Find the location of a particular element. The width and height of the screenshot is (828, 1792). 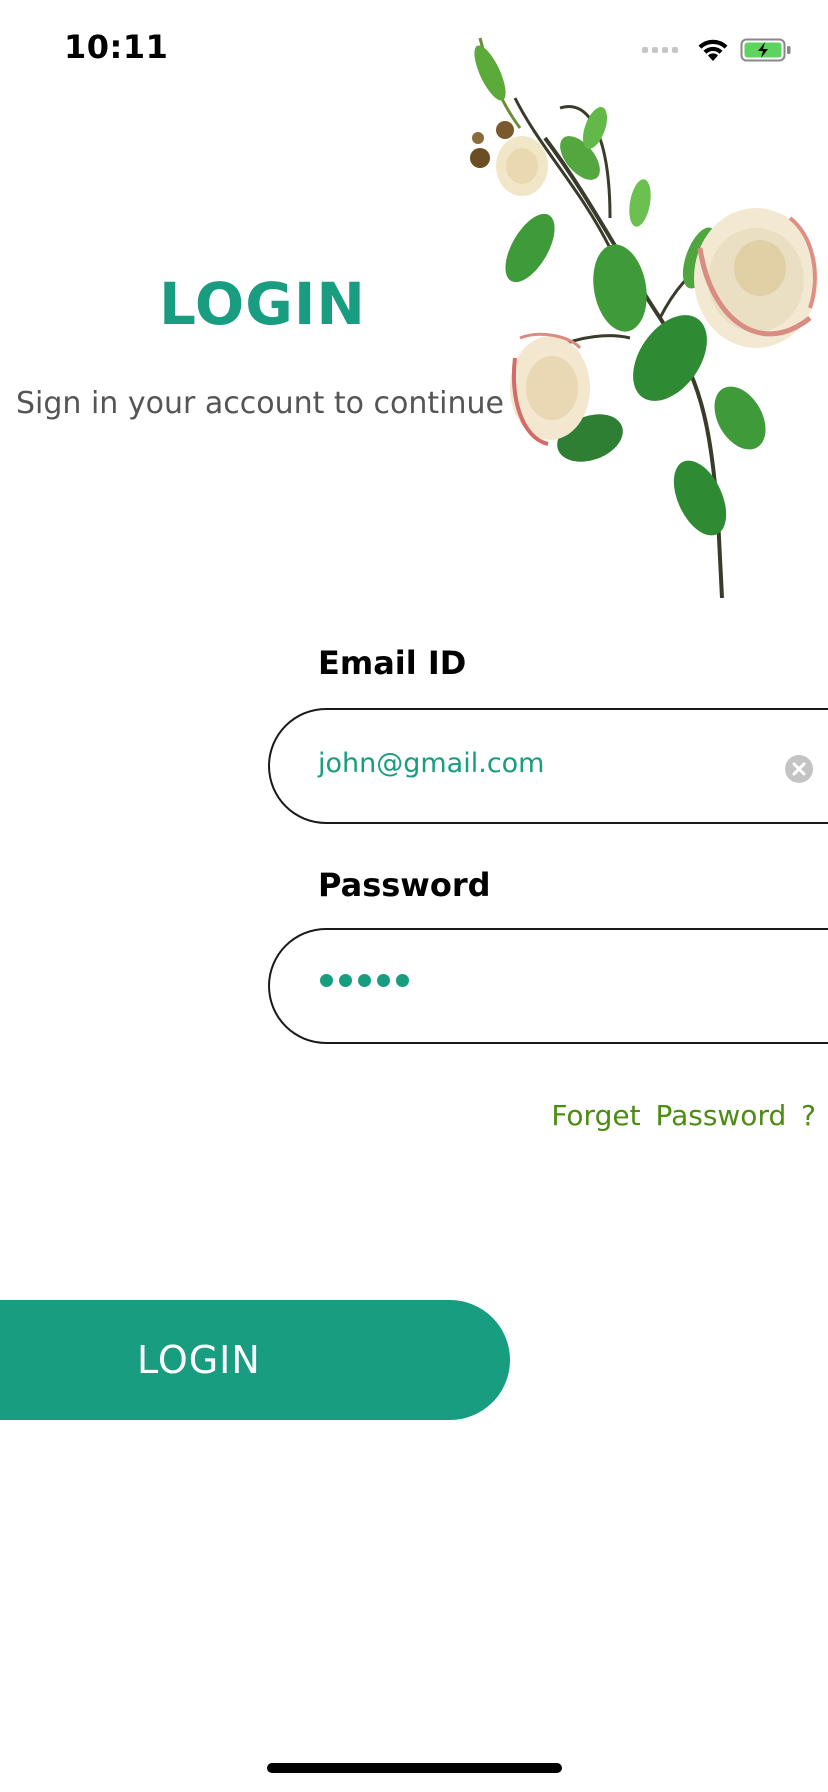

password-field is located at coordinates (548, 986).